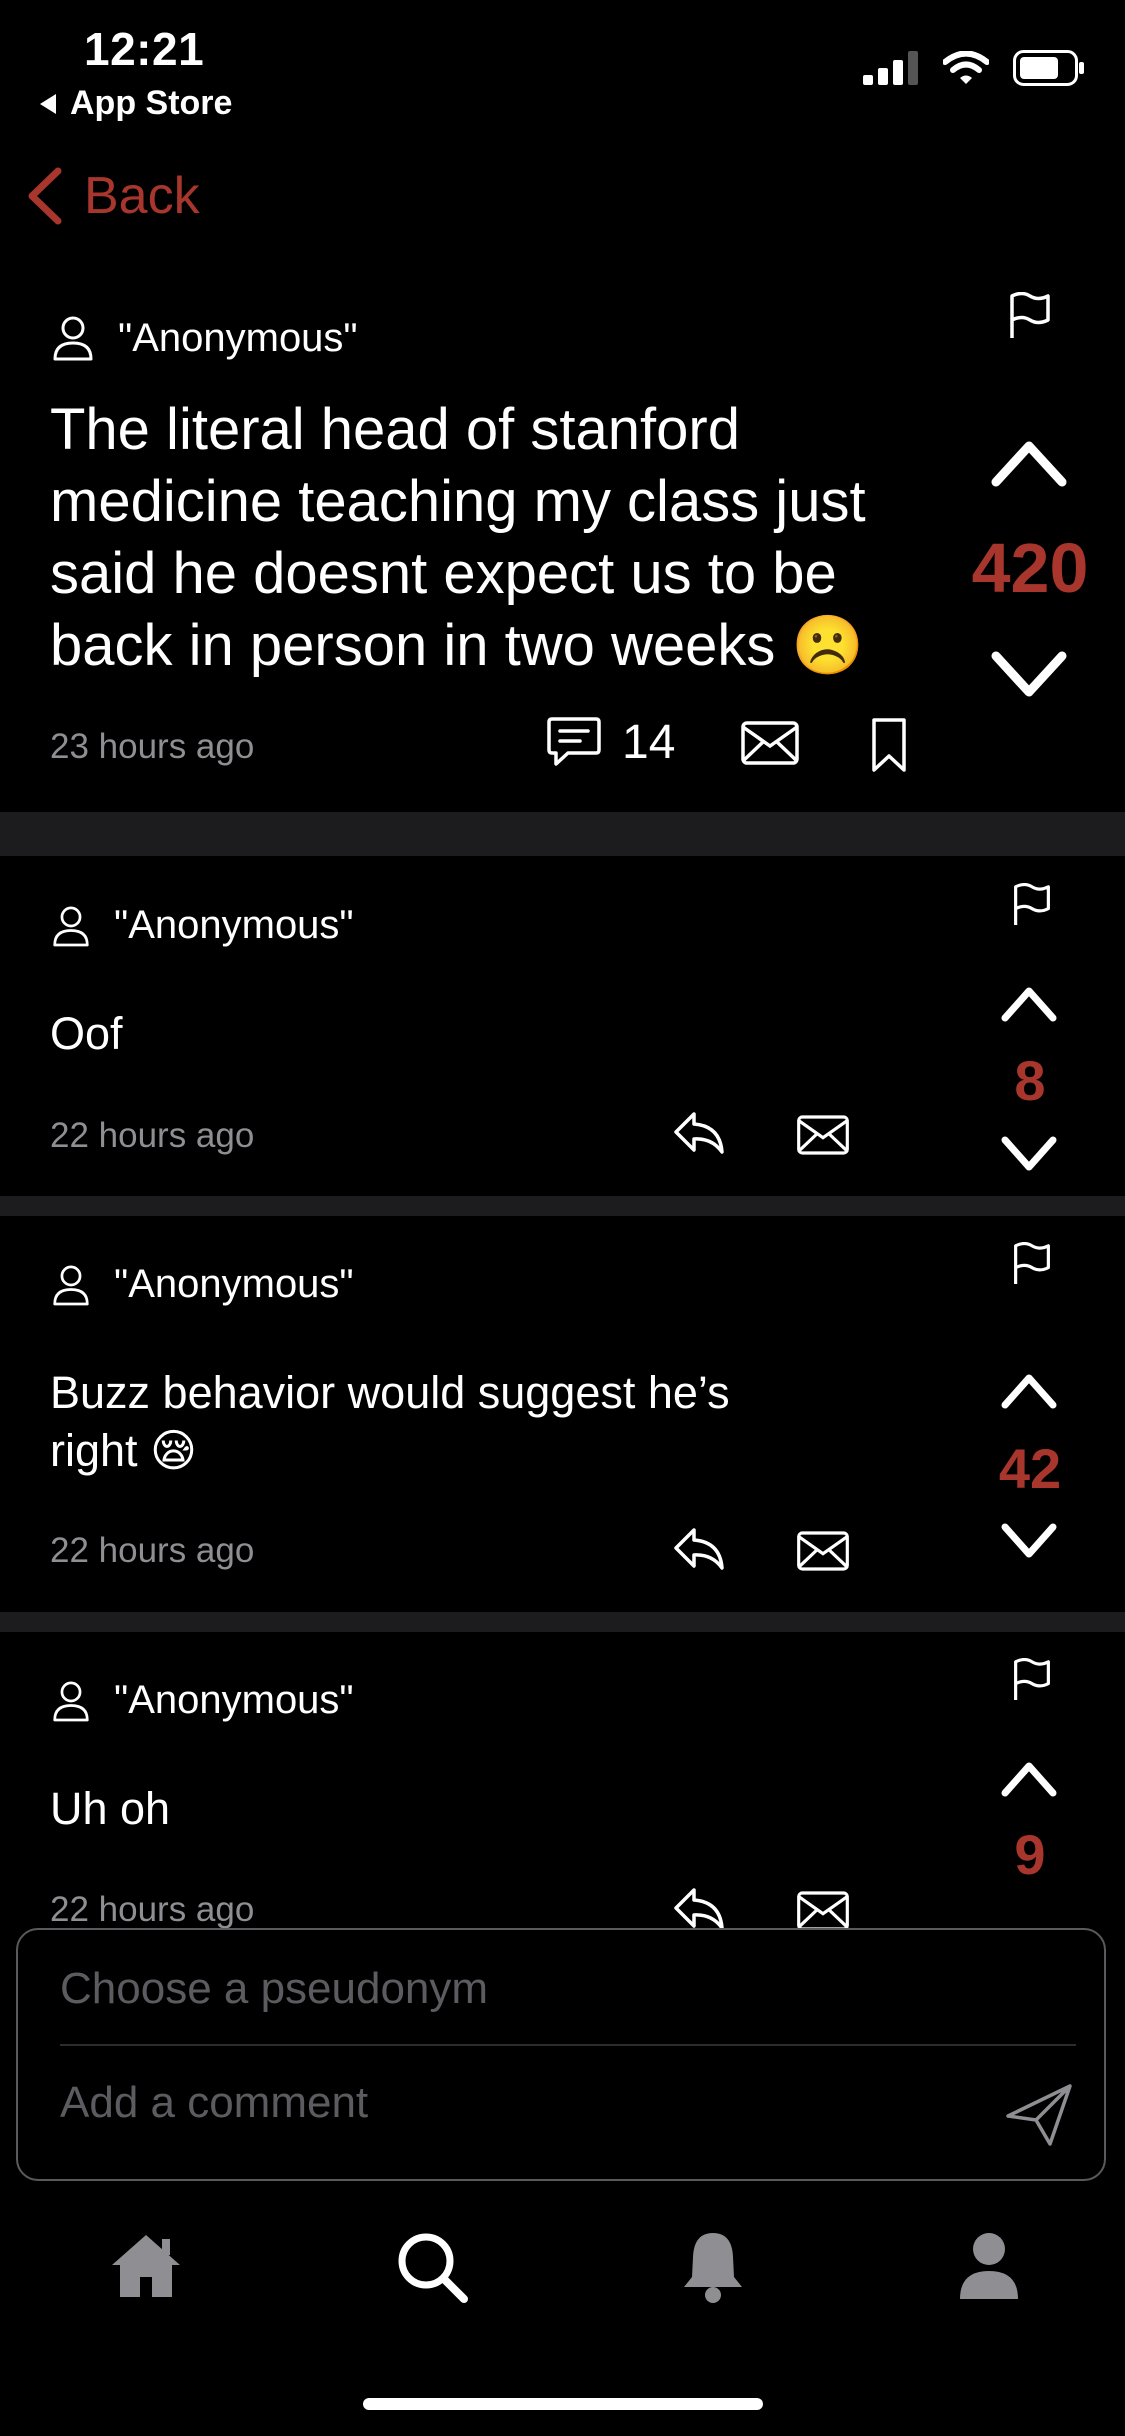 The width and height of the screenshot is (1125, 2436). I want to click on tab-notifications, so click(713, 2267).